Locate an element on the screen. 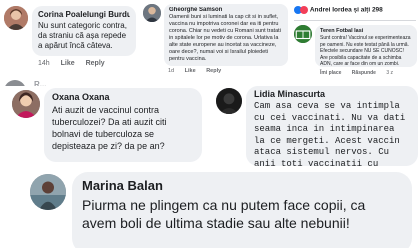  comment-author: Corina Poalelungi Burduja is located at coordinates (84, 14).